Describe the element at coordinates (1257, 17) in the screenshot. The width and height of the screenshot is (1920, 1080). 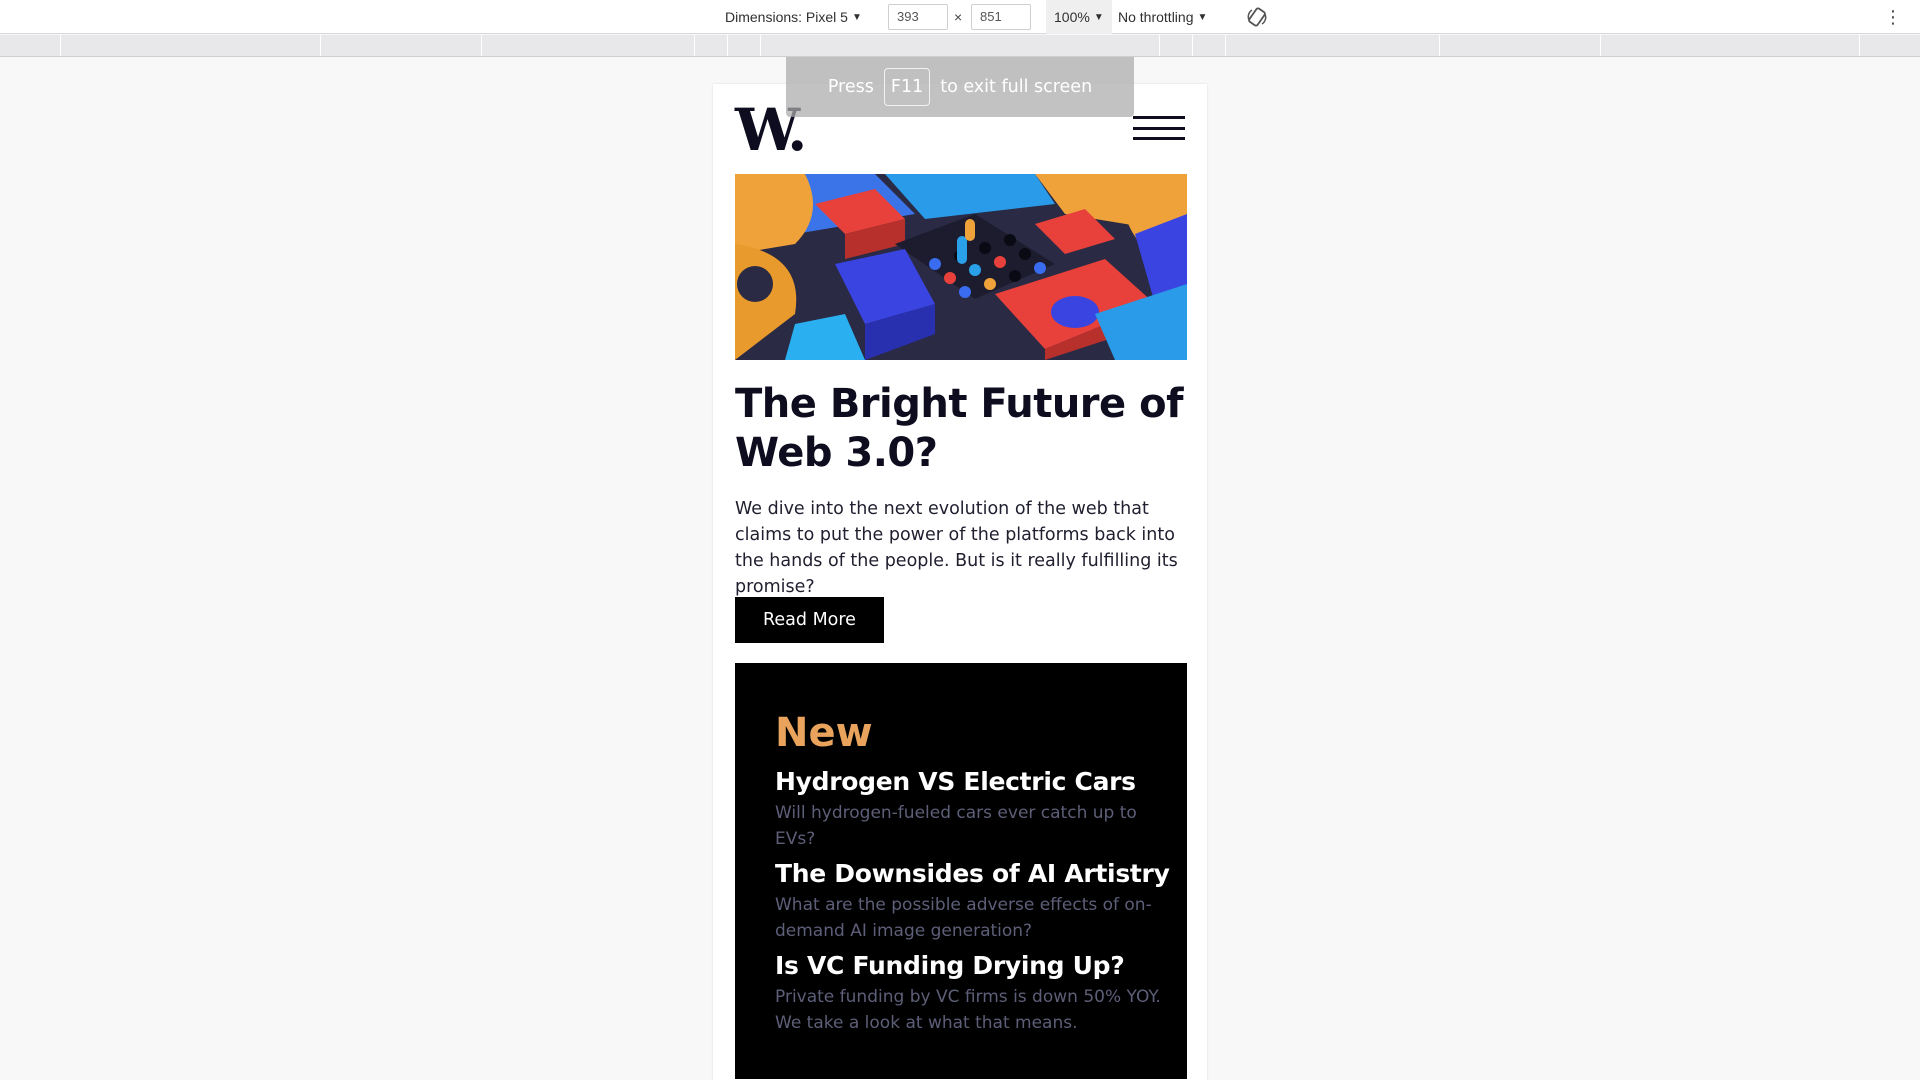
I see `rotate-icon` at that location.